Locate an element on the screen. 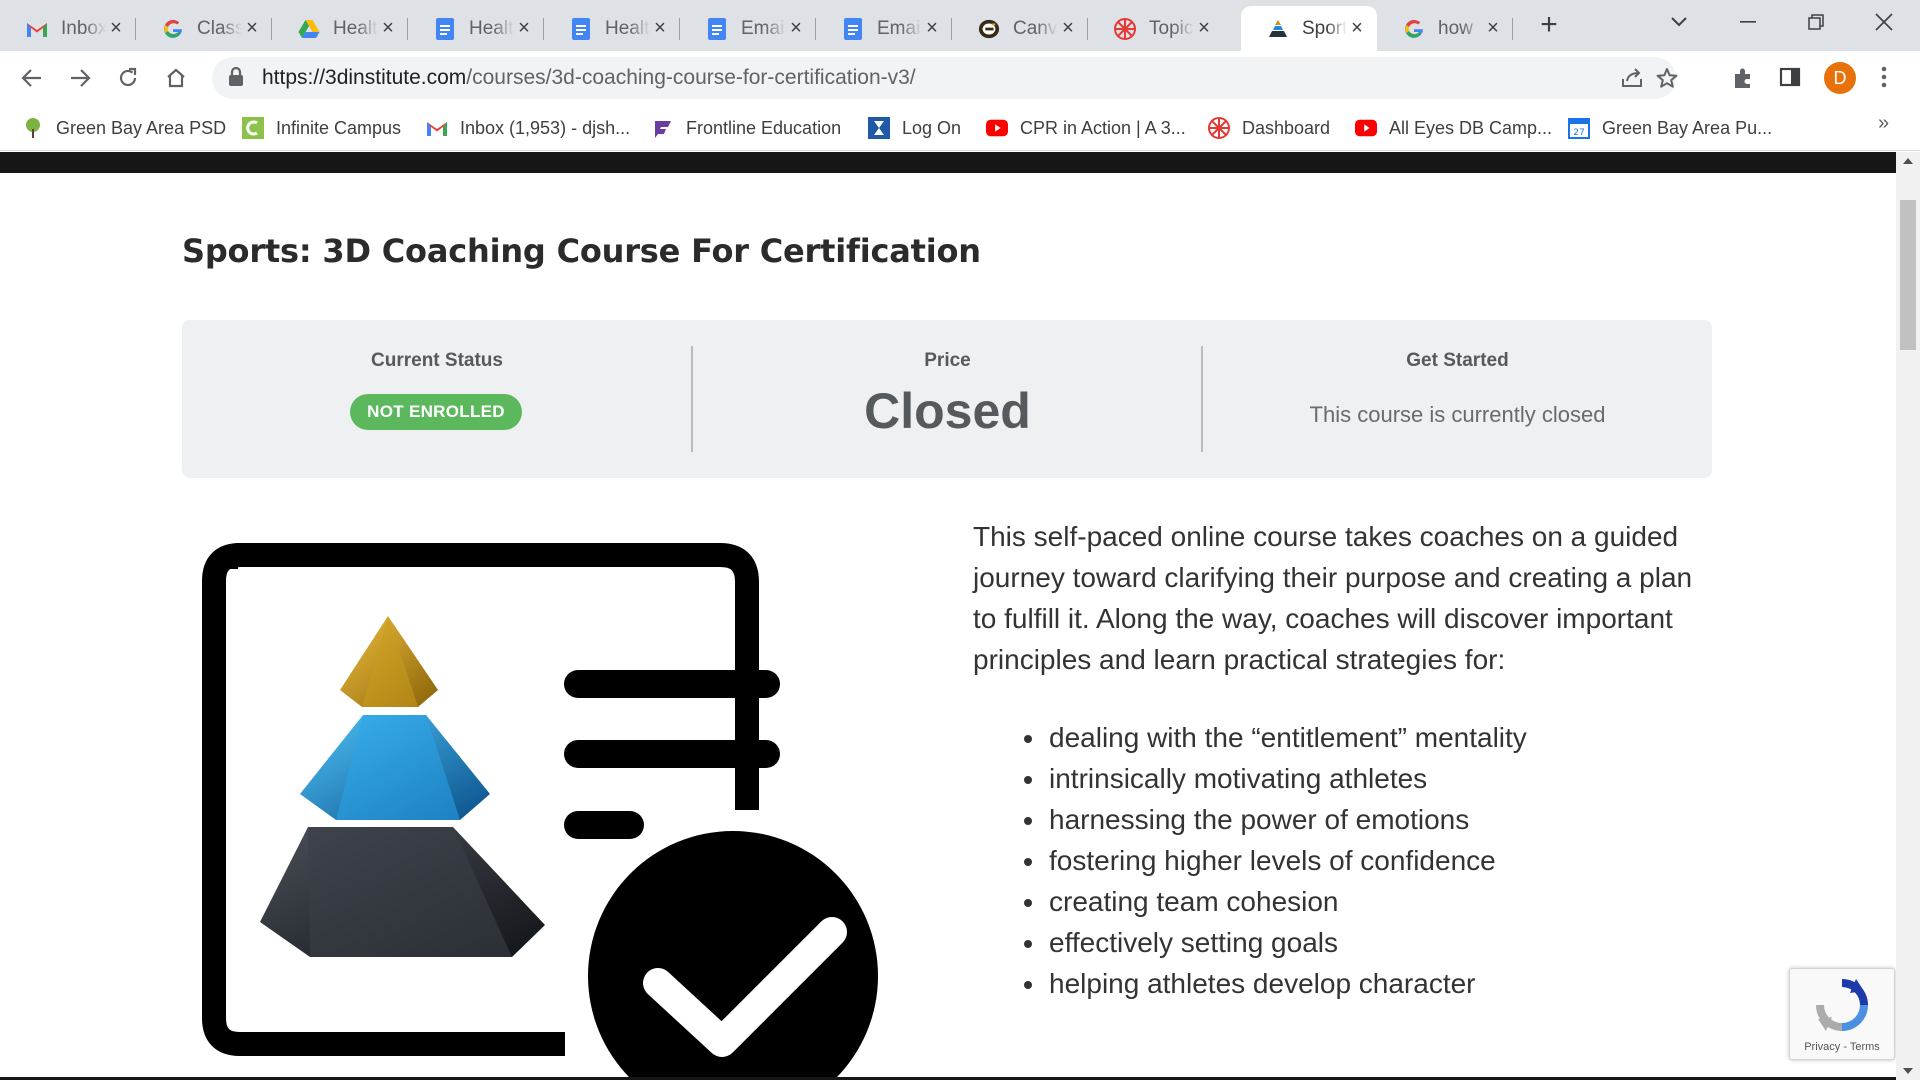 The height and width of the screenshot is (1080, 1920). tab-title: Canv is located at coordinates (1035, 28).